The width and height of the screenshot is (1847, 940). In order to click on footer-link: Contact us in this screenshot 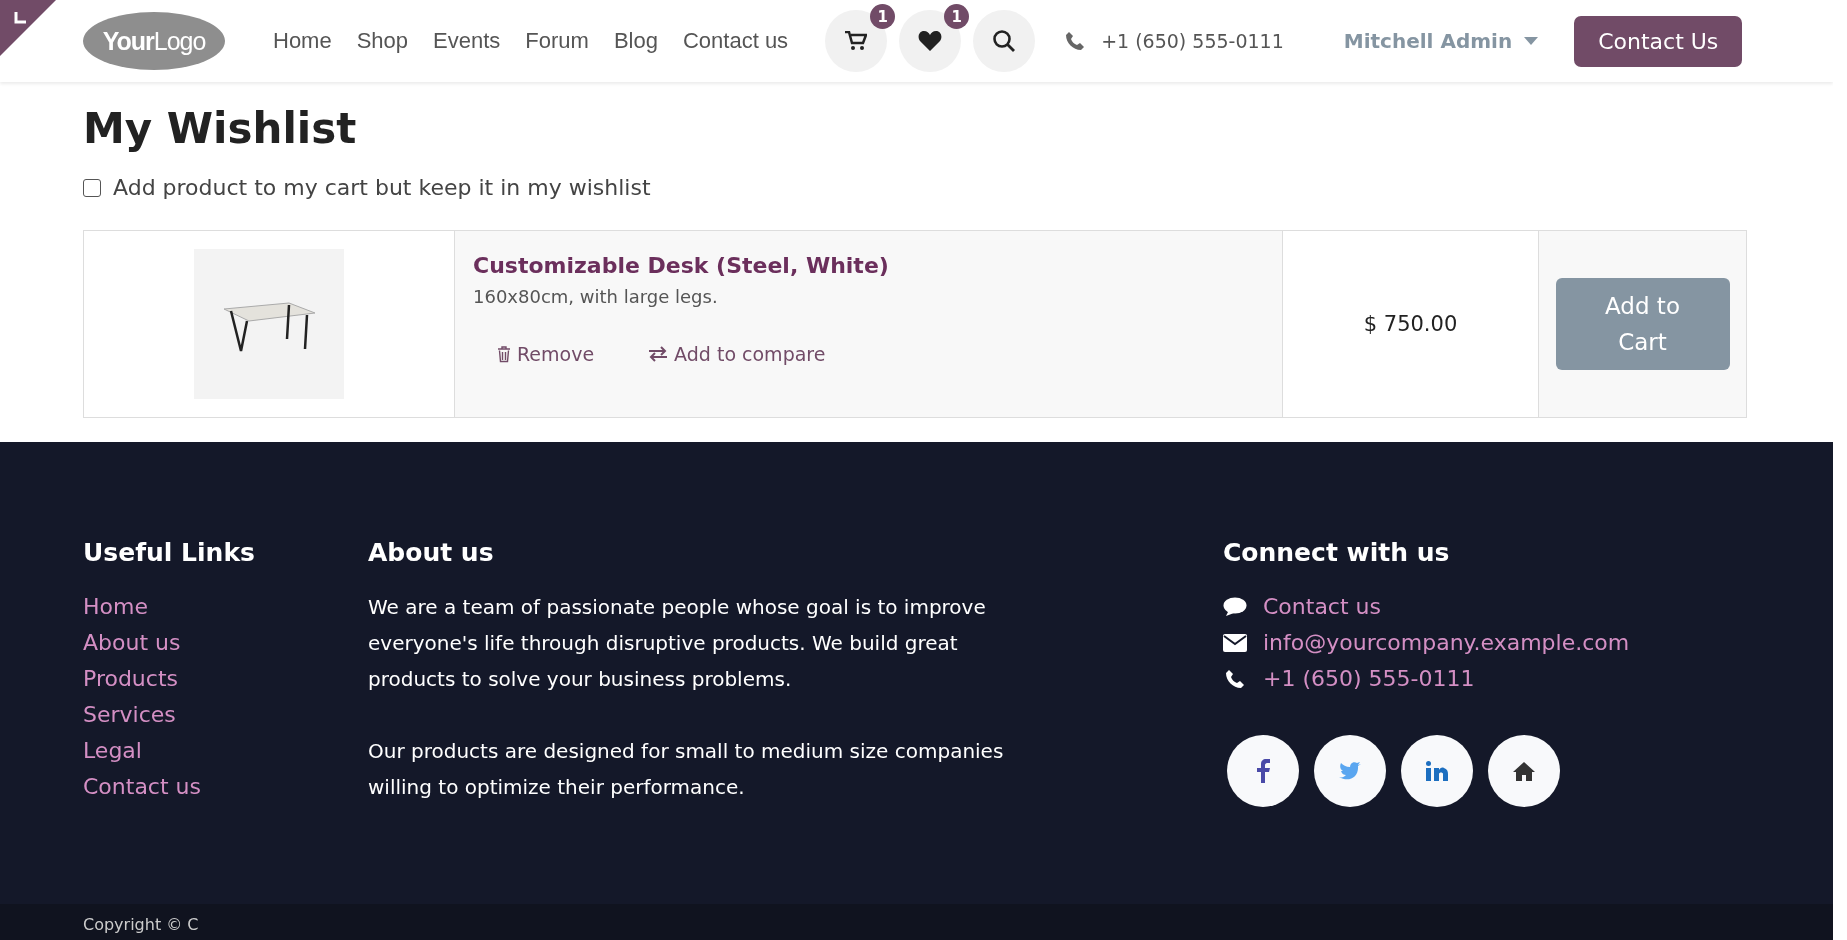, I will do `click(142, 787)`.